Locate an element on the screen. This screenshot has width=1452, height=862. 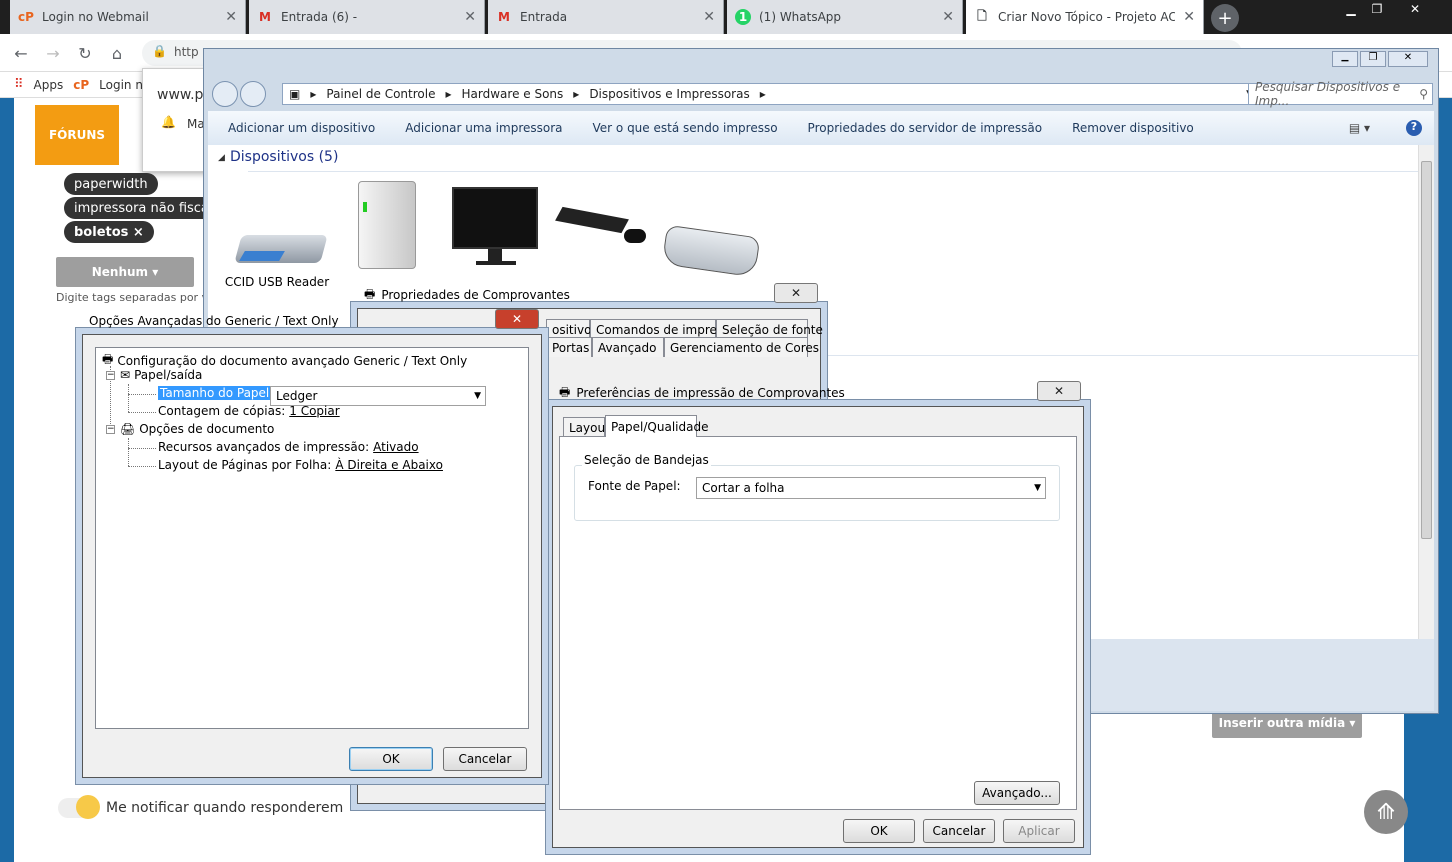
tree-paper-size: Tamanho do Papel: is located at coordinates (217, 393).